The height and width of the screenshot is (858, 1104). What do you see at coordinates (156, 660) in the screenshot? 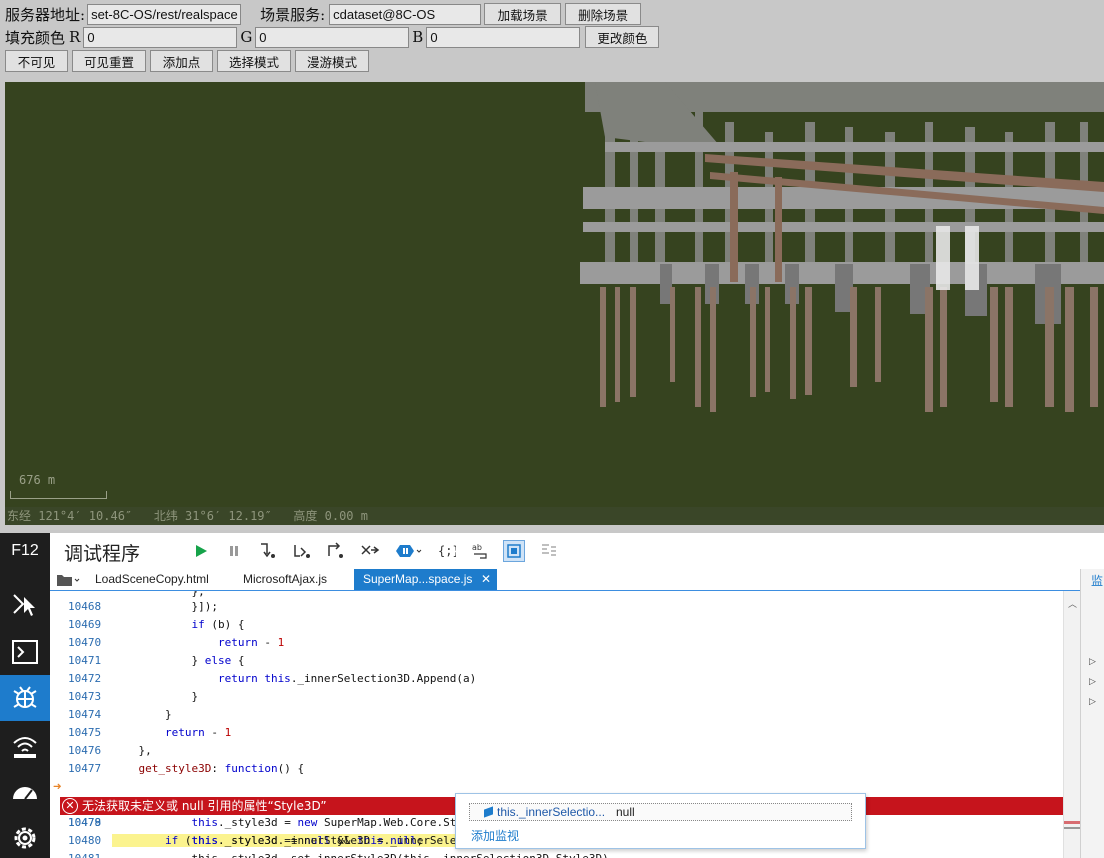
I see `code-line: 10471 } else {` at bounding box center [156, 660].